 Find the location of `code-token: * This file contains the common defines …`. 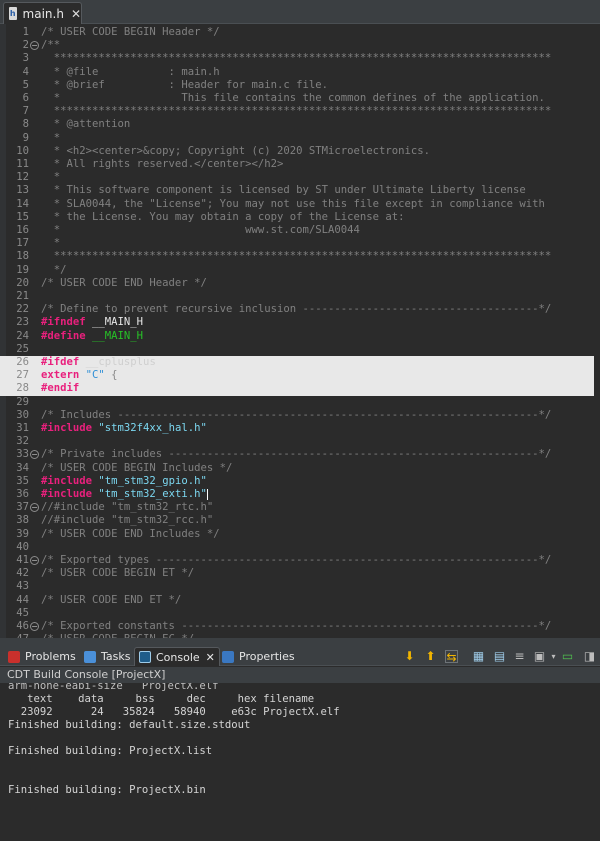

code-token: * This file contains the common defines … is located at coordinates (293, 98).